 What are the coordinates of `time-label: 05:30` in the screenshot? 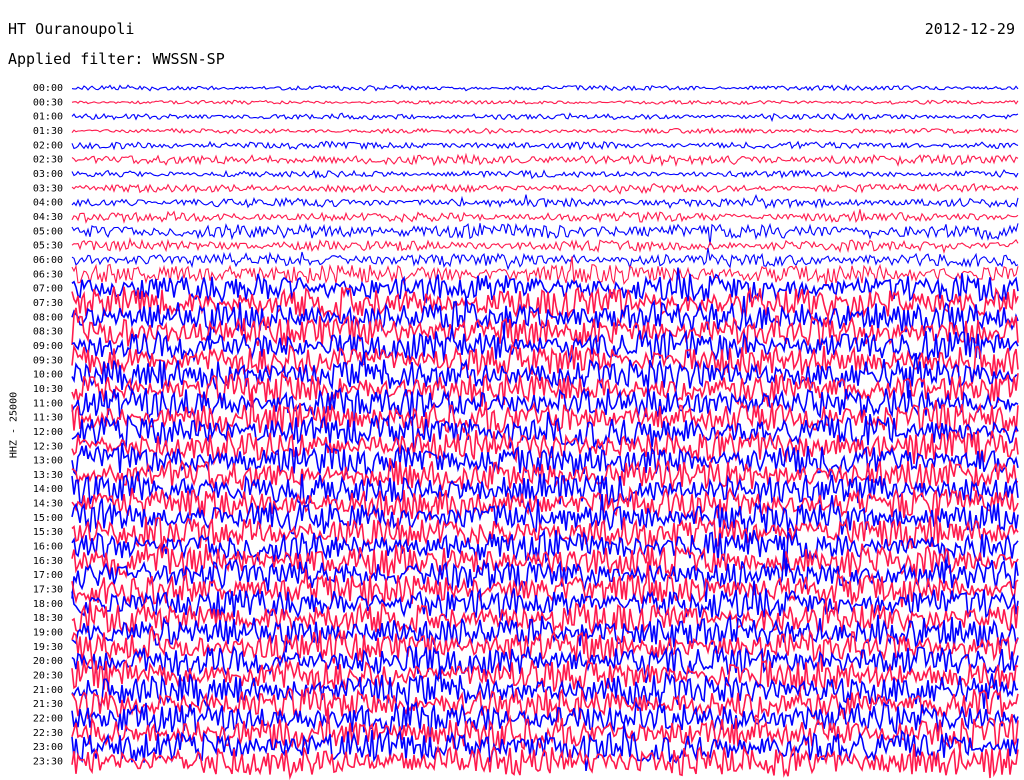 It's located at (48, 246).